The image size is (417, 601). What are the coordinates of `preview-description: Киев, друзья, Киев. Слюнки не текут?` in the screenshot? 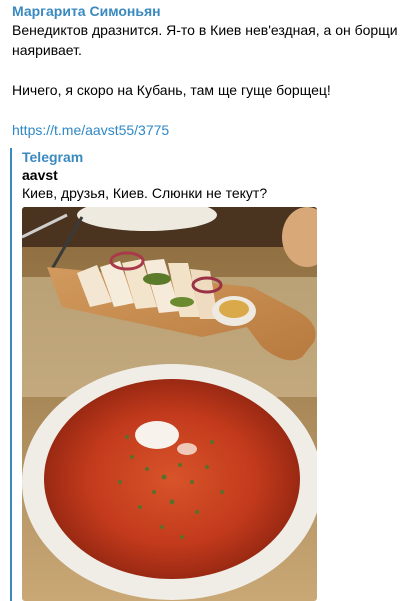 It's located at (145, 193).